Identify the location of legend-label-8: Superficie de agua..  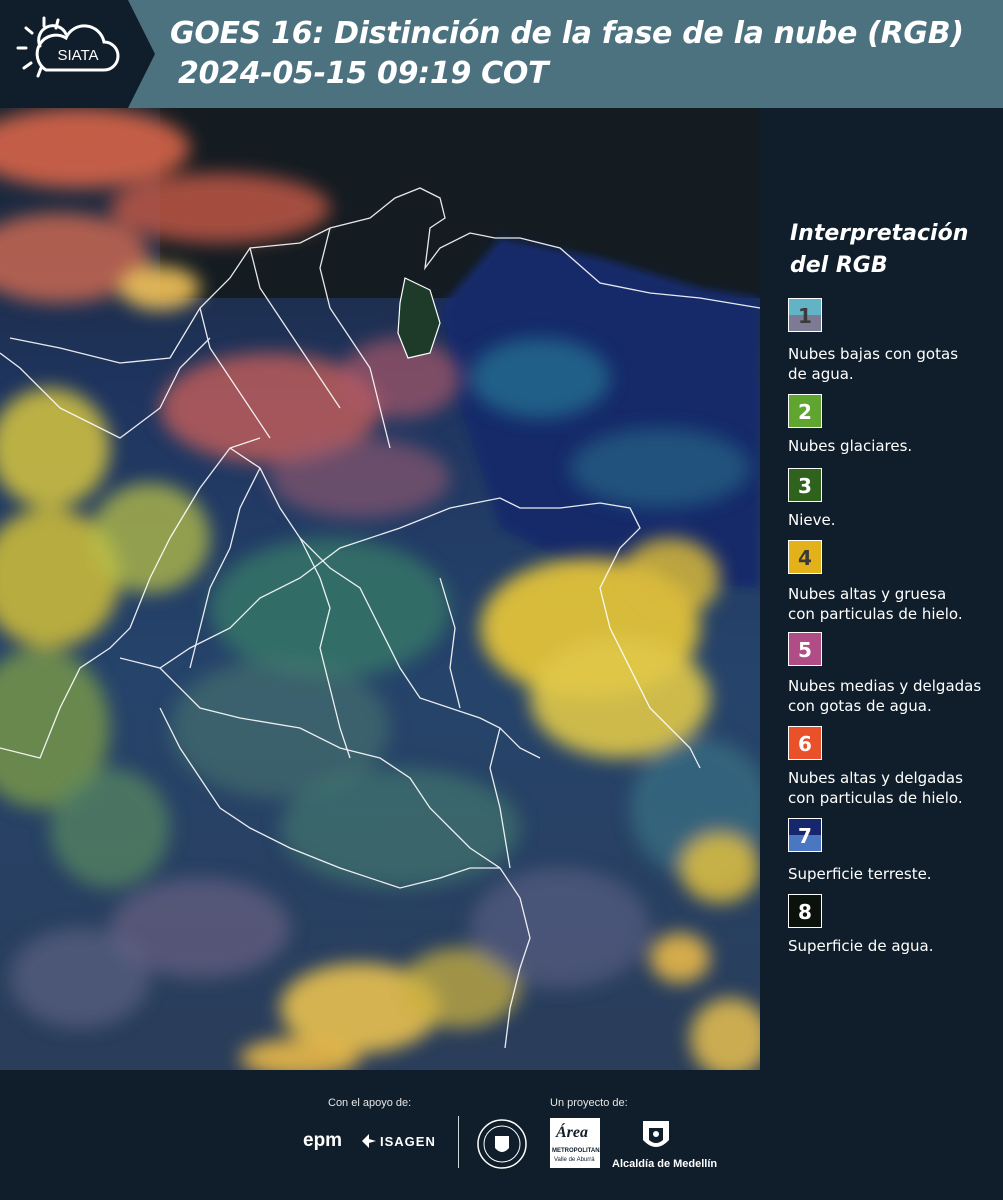
(893, 946).